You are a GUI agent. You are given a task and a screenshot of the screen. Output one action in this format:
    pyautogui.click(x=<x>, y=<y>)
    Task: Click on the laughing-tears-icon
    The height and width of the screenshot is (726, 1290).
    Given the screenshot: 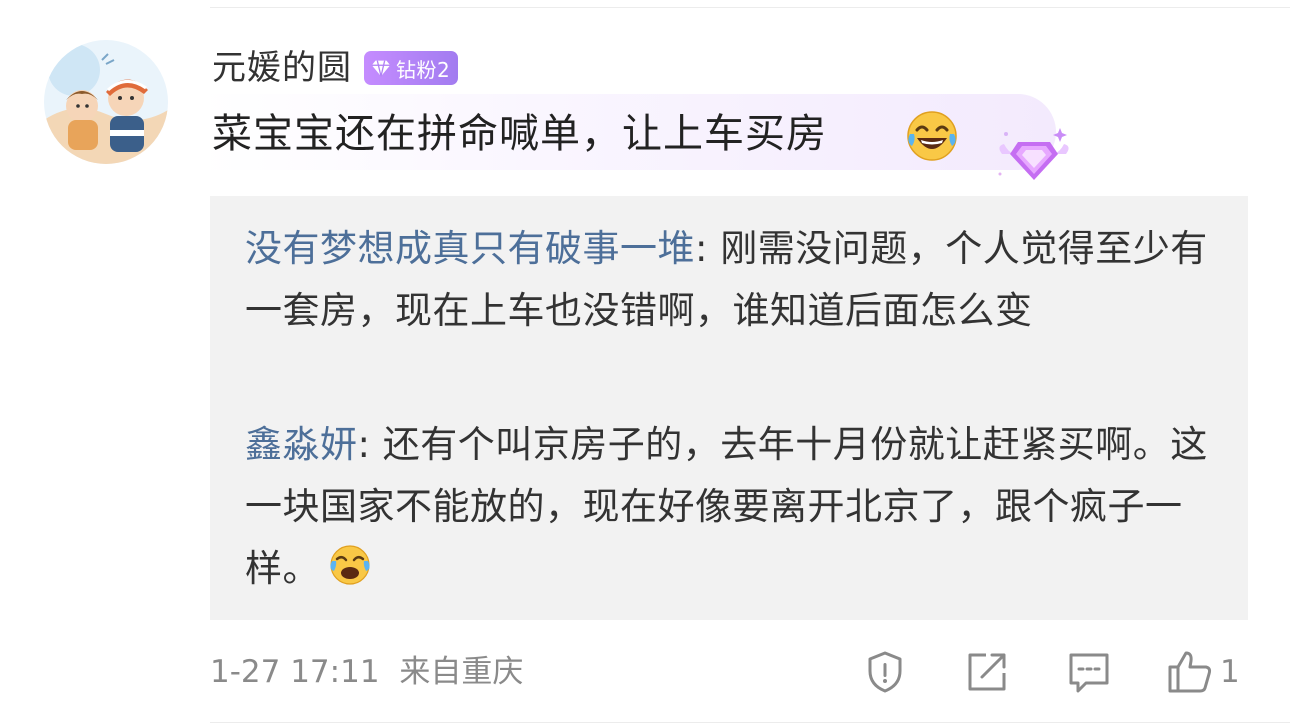 What is the action you would take?
    pyautogui.click(x=932, y=136)
    